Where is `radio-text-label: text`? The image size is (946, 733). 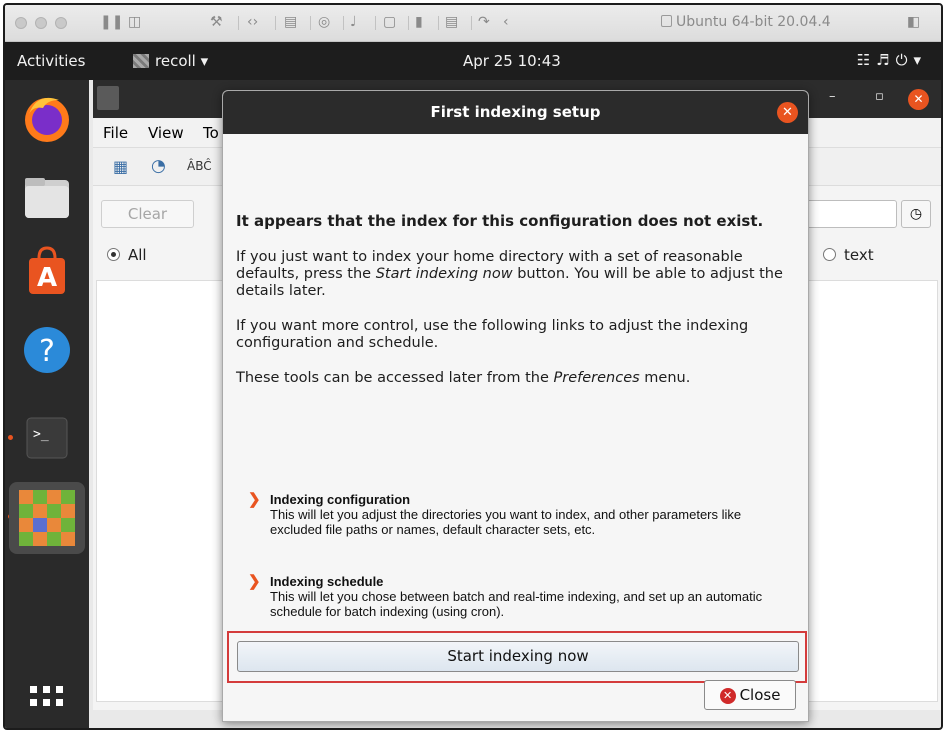 radio-text-label: text is located at coordinates (859, 255).